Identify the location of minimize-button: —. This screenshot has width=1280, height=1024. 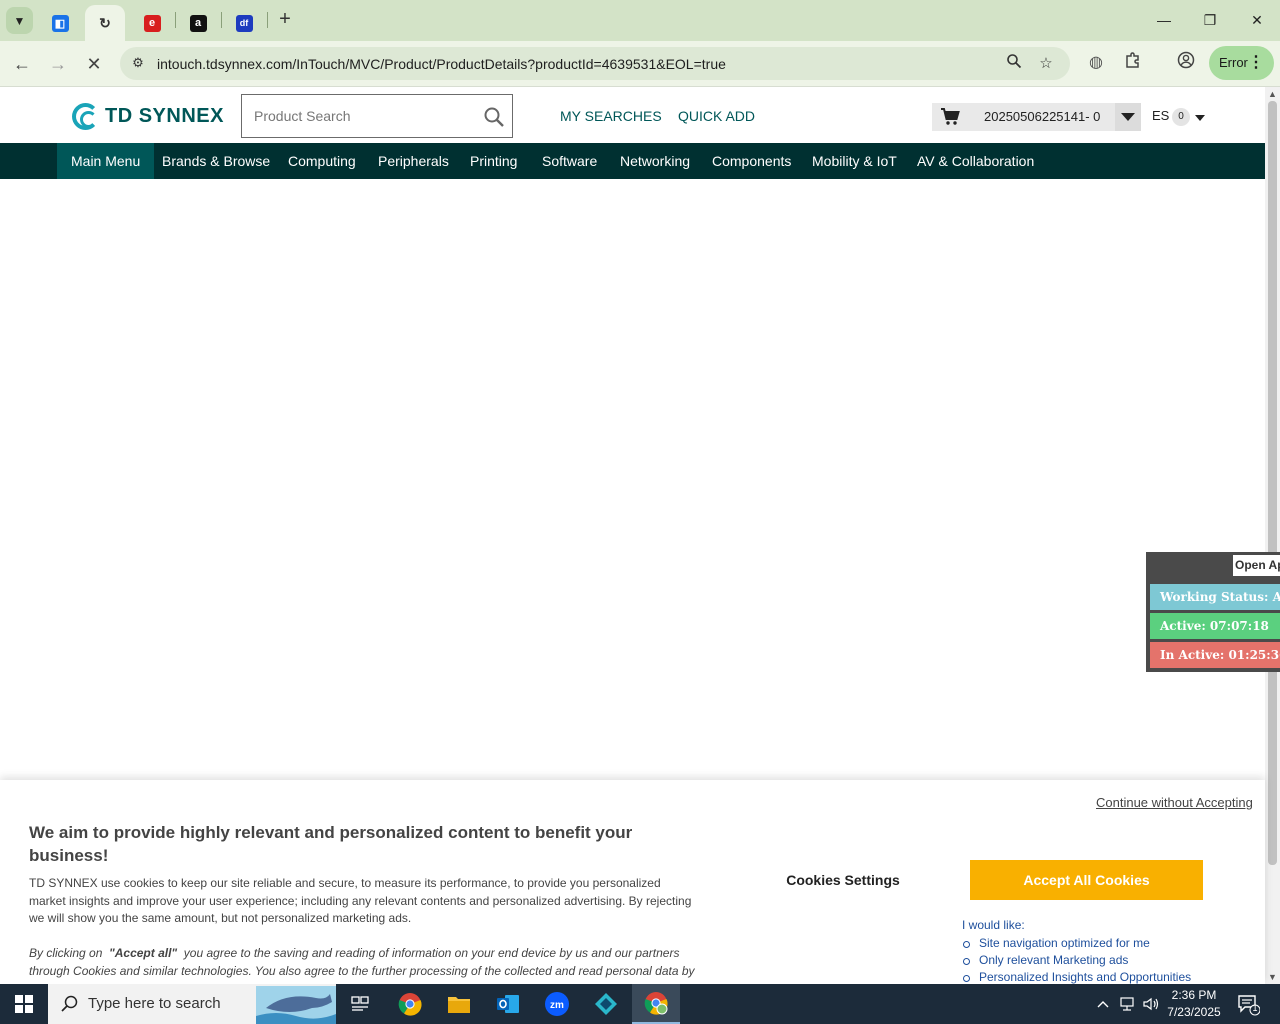
(1164, 20).